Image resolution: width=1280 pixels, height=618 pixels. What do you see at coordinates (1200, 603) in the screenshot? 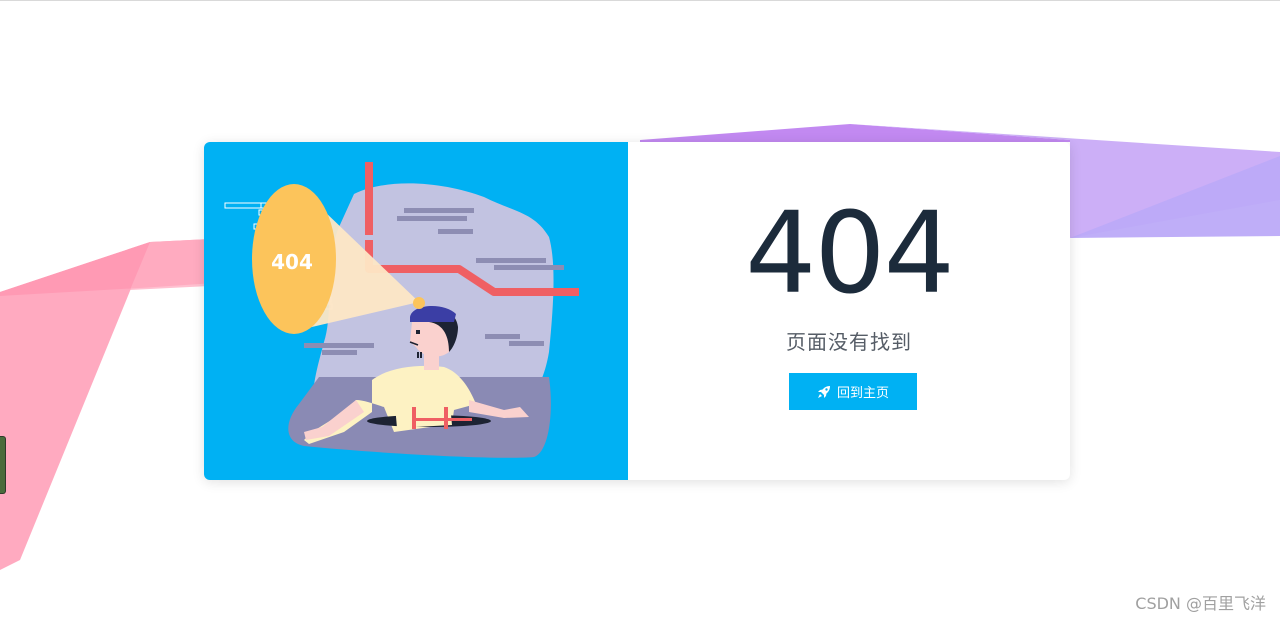
I see `csdn-watermark: CSDN @百里飞洋` at bounding box center [1200, 603].